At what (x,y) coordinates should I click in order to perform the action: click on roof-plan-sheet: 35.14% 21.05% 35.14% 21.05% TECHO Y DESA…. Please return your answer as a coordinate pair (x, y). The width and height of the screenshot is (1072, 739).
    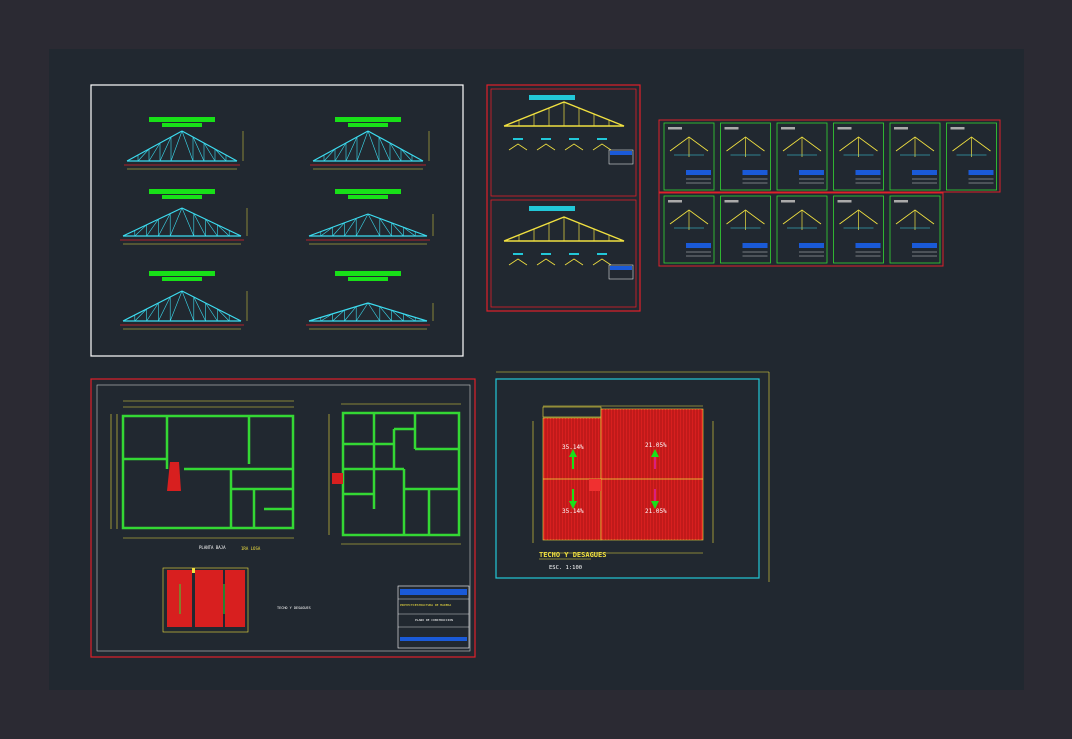
    Looking at the image, I should click on (632, 476).